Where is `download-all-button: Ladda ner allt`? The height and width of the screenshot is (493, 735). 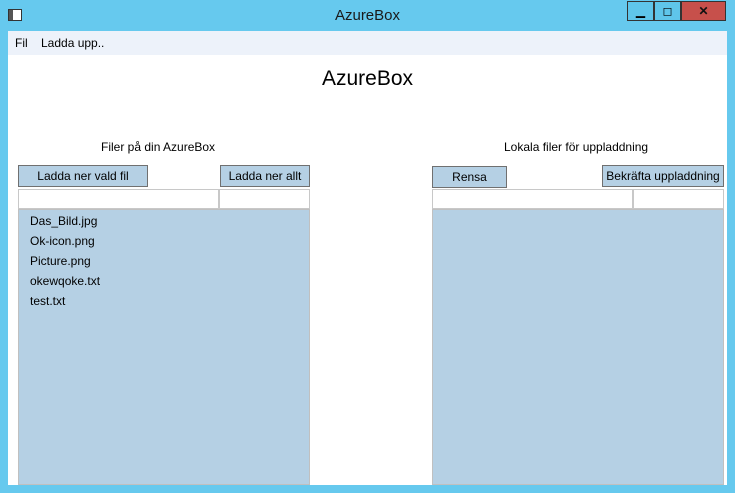 download-all-button: Ladda ner allt is located at coordinates (265, 176).